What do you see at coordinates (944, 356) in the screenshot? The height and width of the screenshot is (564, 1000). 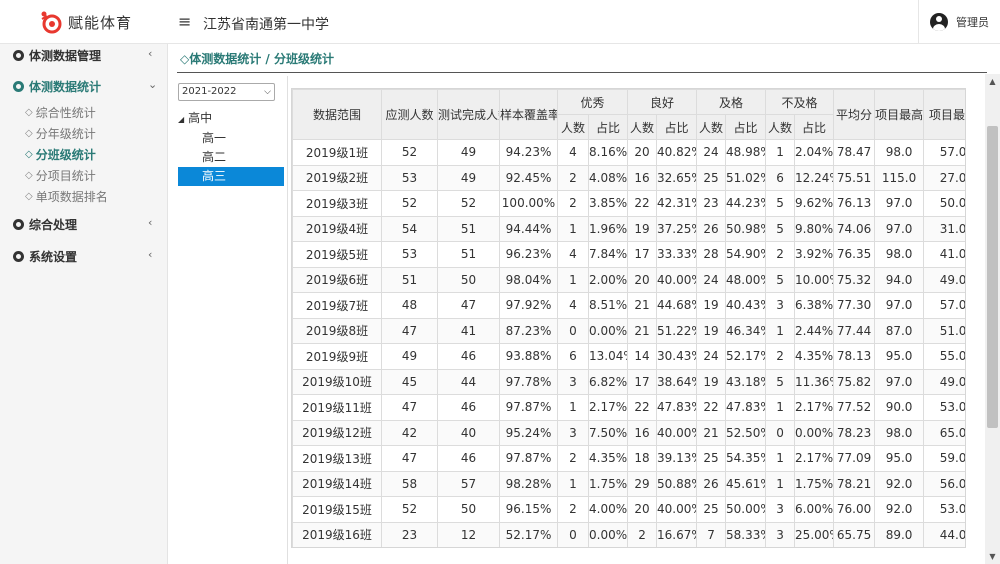 I see `table-cell: 55.0` at bounding box center [944, 356].